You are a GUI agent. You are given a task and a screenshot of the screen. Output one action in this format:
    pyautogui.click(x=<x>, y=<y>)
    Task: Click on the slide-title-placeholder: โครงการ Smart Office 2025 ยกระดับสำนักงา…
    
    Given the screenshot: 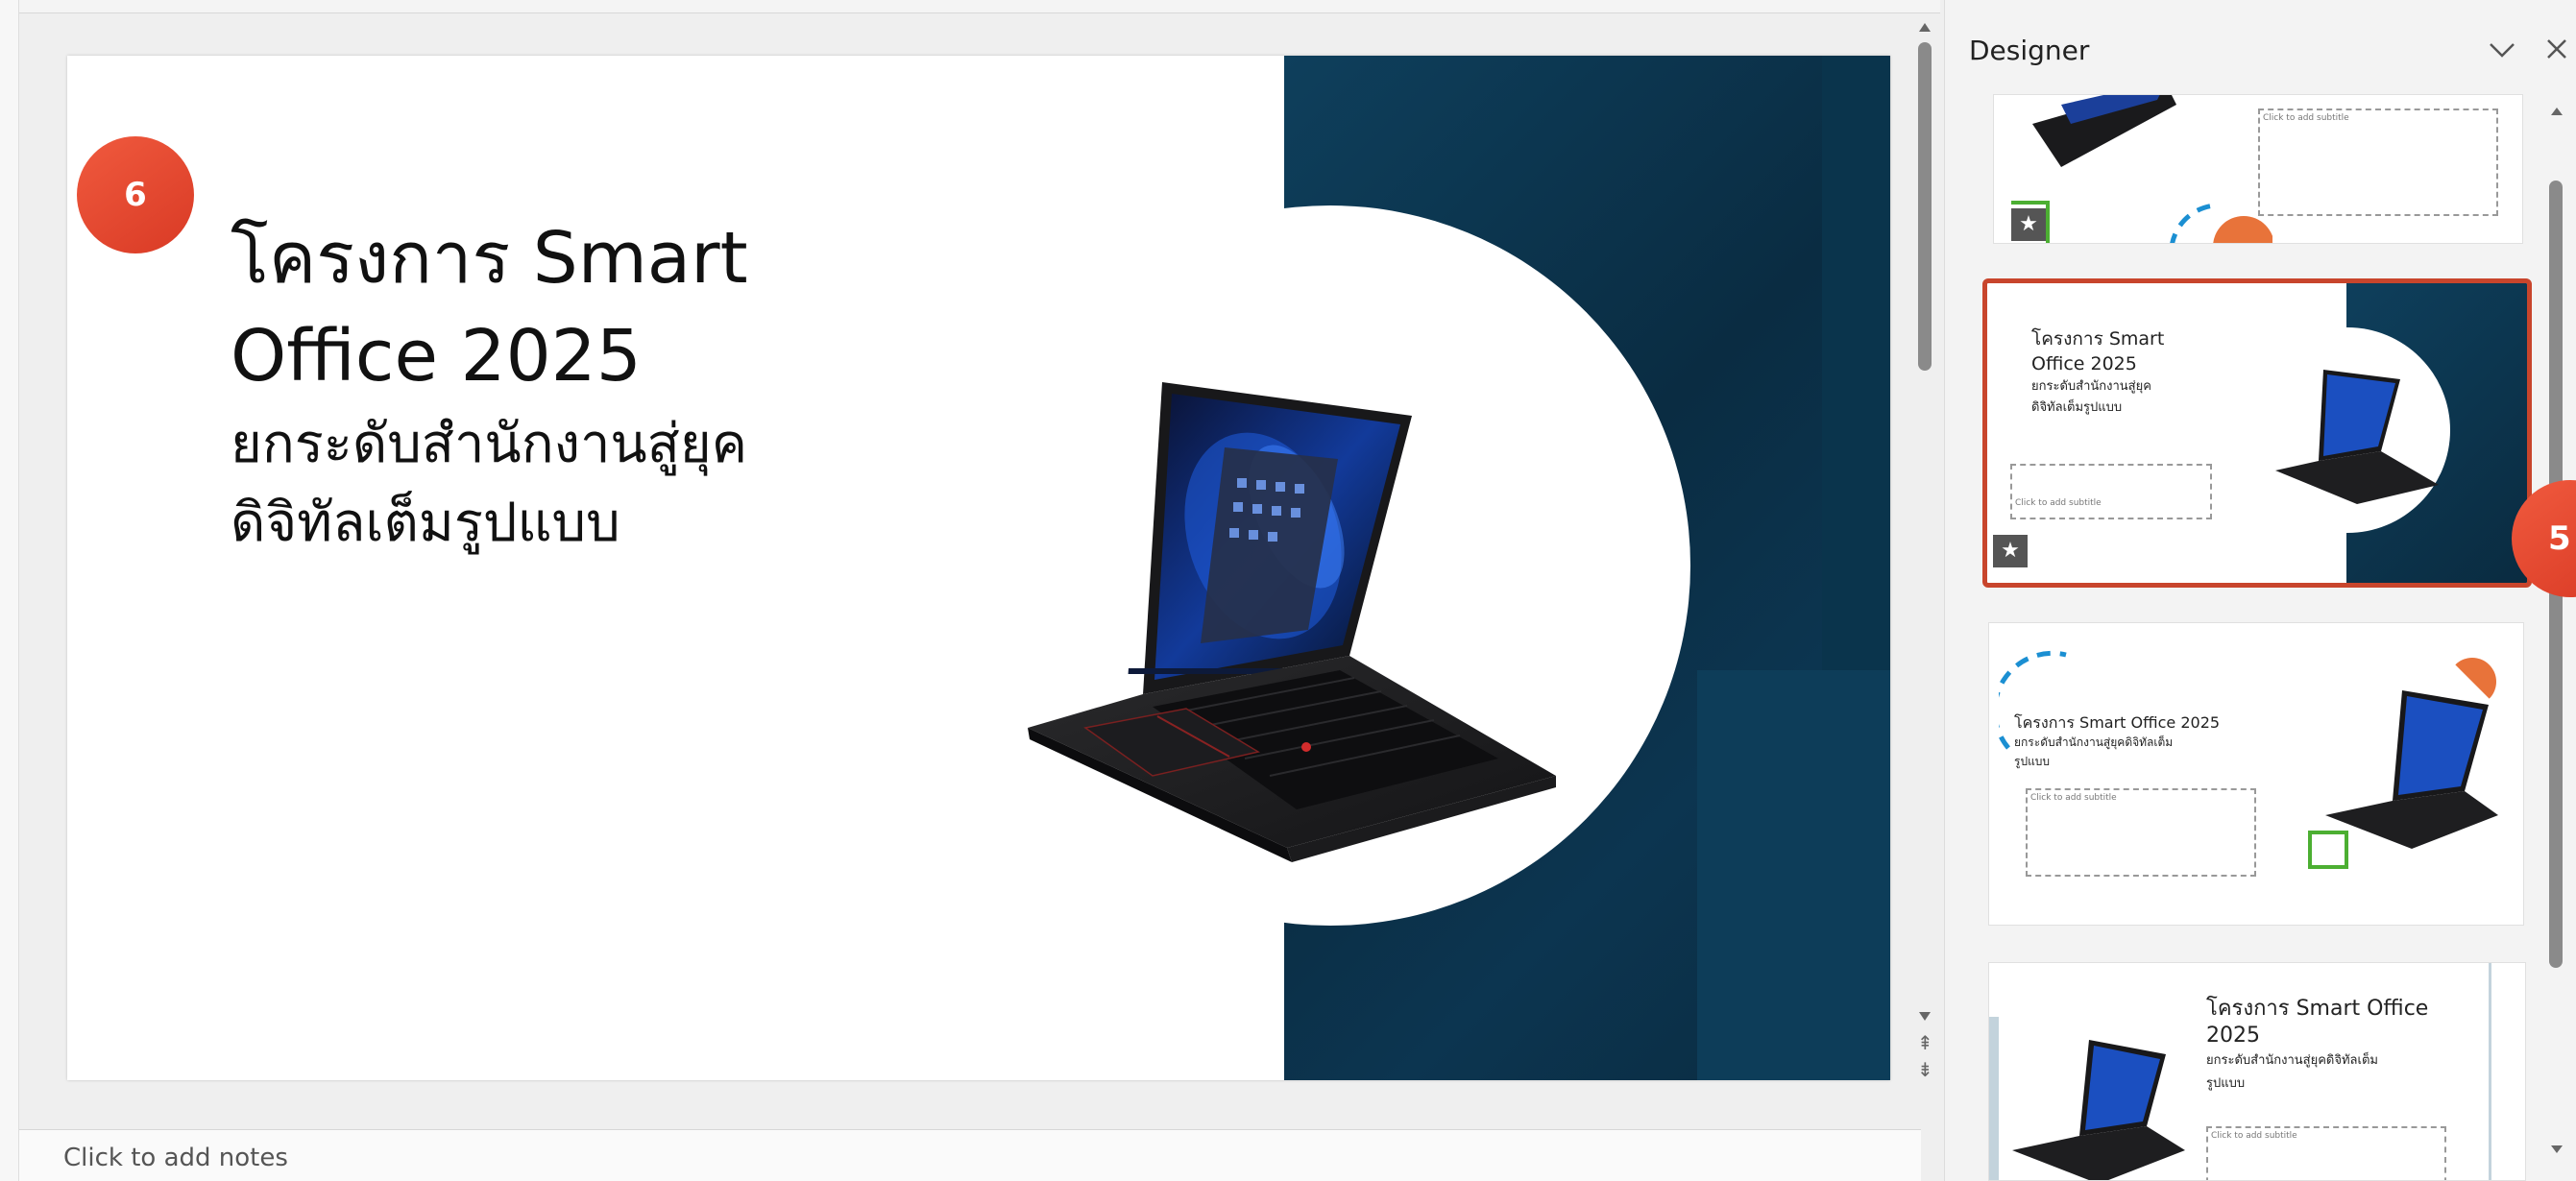 What is the action you would take?
    pyautogui.click(x=595, y=386)
    